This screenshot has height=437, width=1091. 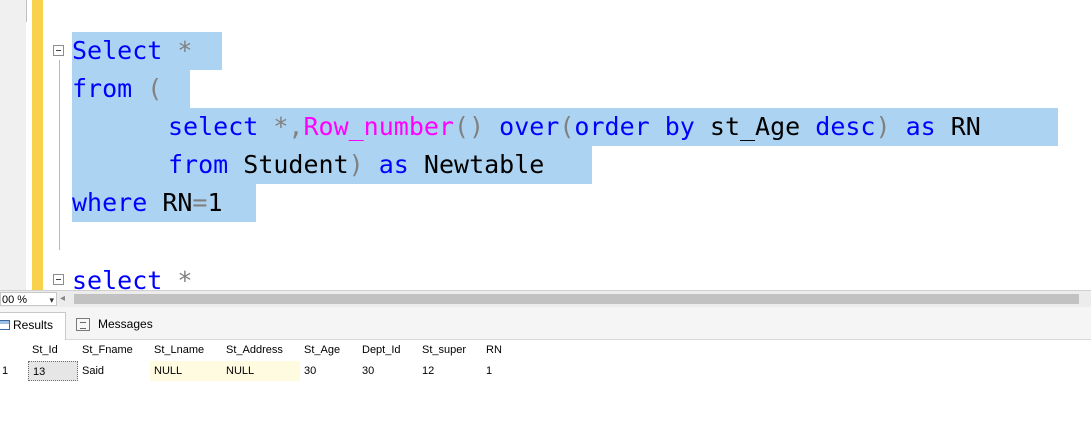 What do you see at coordinates (114, 350) in the screenshot?
I see `column-header: St_Fname` at bounding box center [114, 350].